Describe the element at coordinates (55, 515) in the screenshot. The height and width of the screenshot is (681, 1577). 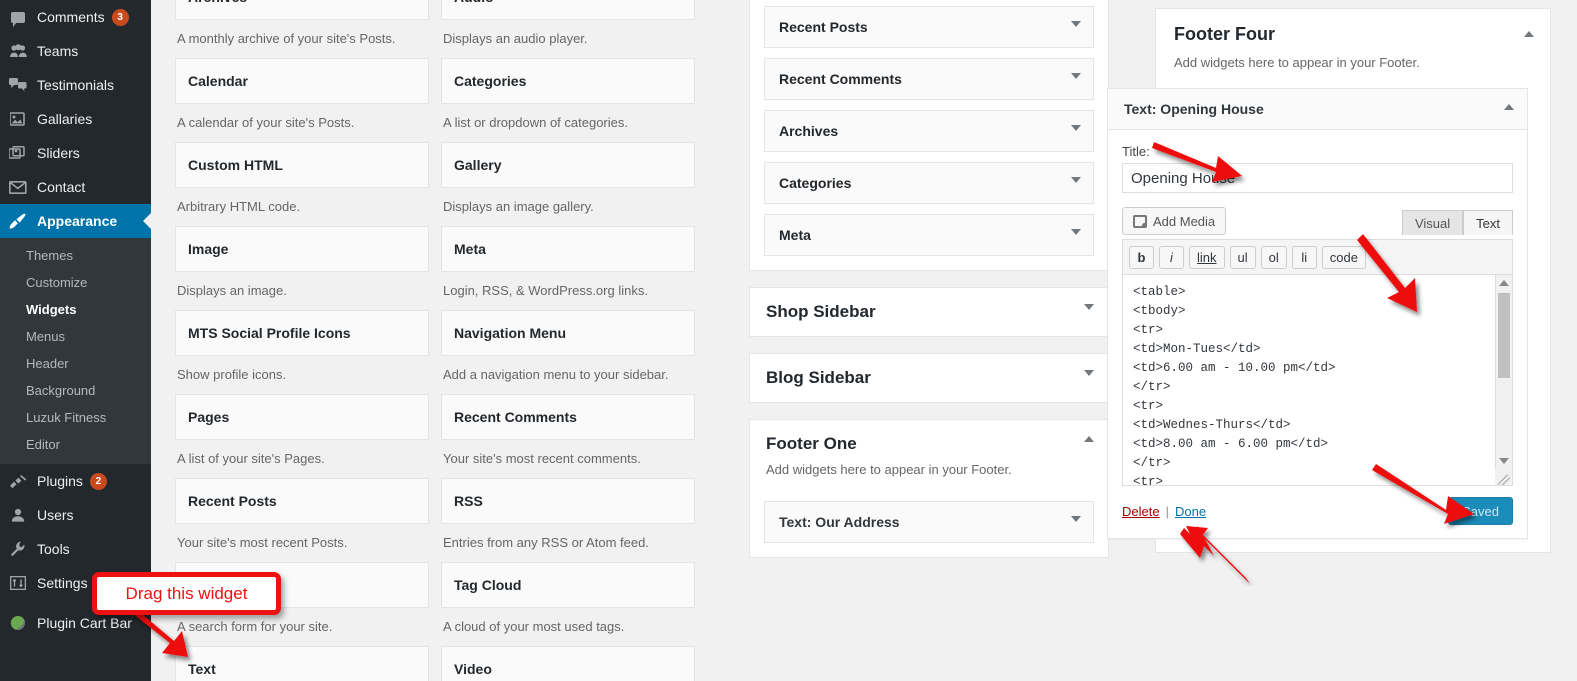
I see `sidebar-item-label: Users` at that location.